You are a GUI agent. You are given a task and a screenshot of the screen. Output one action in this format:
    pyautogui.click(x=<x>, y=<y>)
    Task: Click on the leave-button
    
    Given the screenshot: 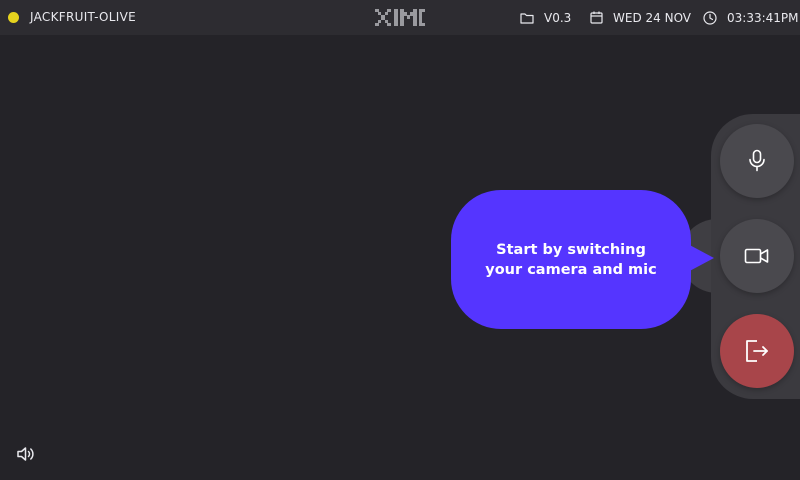 What is the action you would take?
    pyautogui.click(x=757, y=351)
    